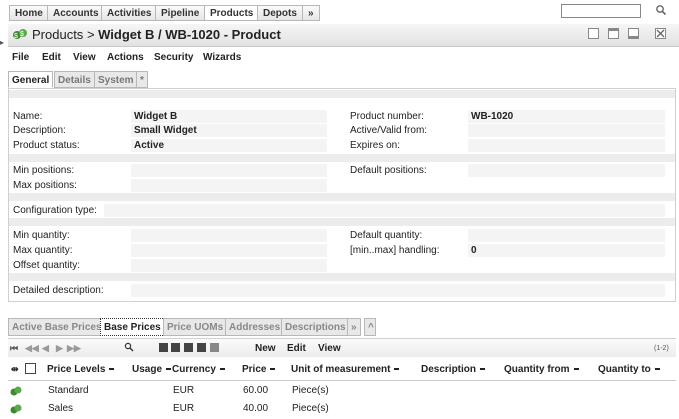  I want to click on nav-tab-pipeline: Pipeline, so click(180, 13).